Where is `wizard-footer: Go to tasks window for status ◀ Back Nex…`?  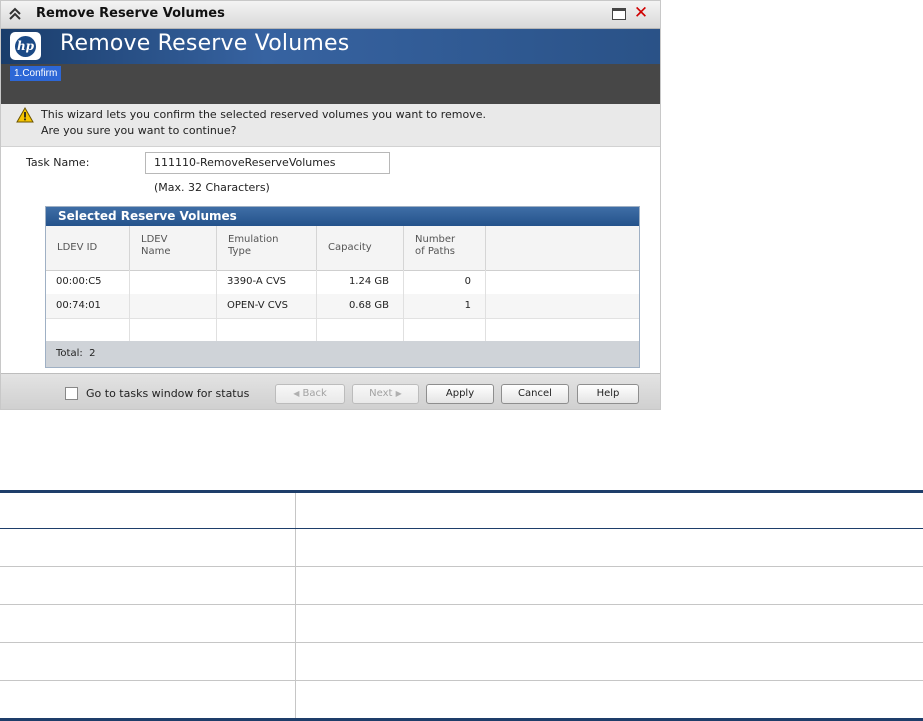 wizard-footer: Go to tasks window for status ◀ Back Nex… is located at coordinates (330, 391).